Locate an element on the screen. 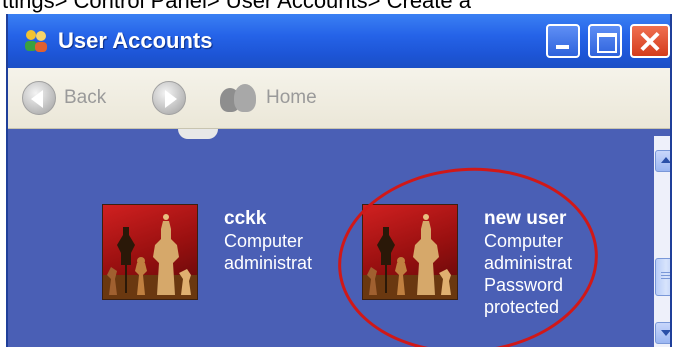  account-tile-cckk: cckk Computer administrat is located at coordinates (207, 252).